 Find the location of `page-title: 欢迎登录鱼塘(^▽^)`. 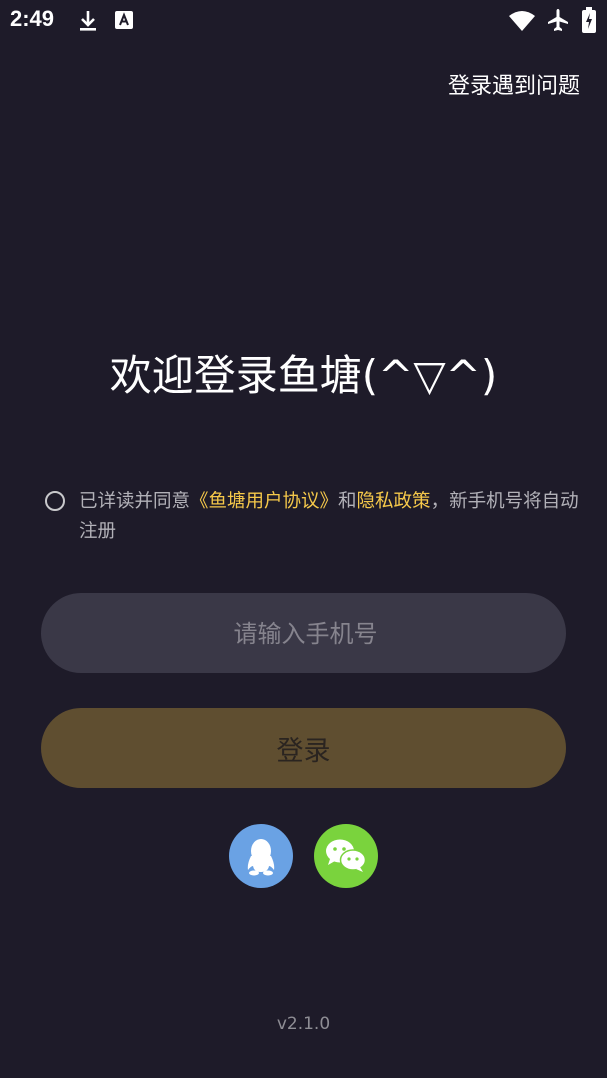

page-title: 欢迎登录鱼塘(^▽^) is located at coordinates (303, 375).